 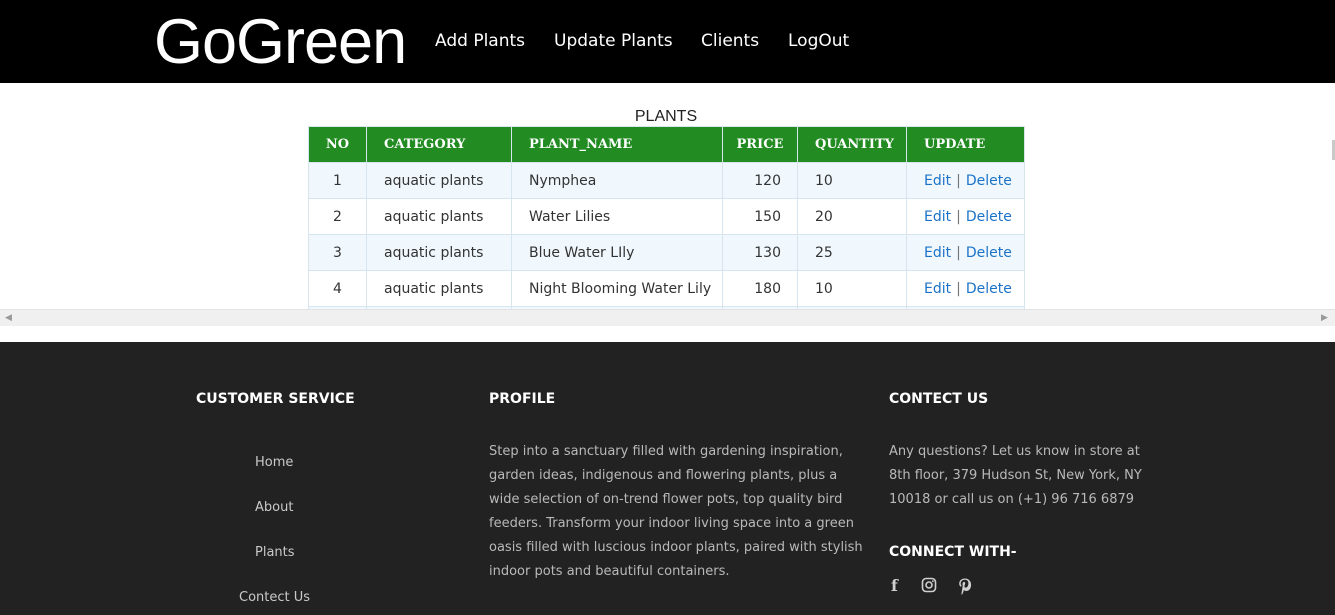 What do you see at coordinates (953, 552) in the screenshot?
I see `connect-heading: CONNECT WITH-` at bounding box center [953, 552].